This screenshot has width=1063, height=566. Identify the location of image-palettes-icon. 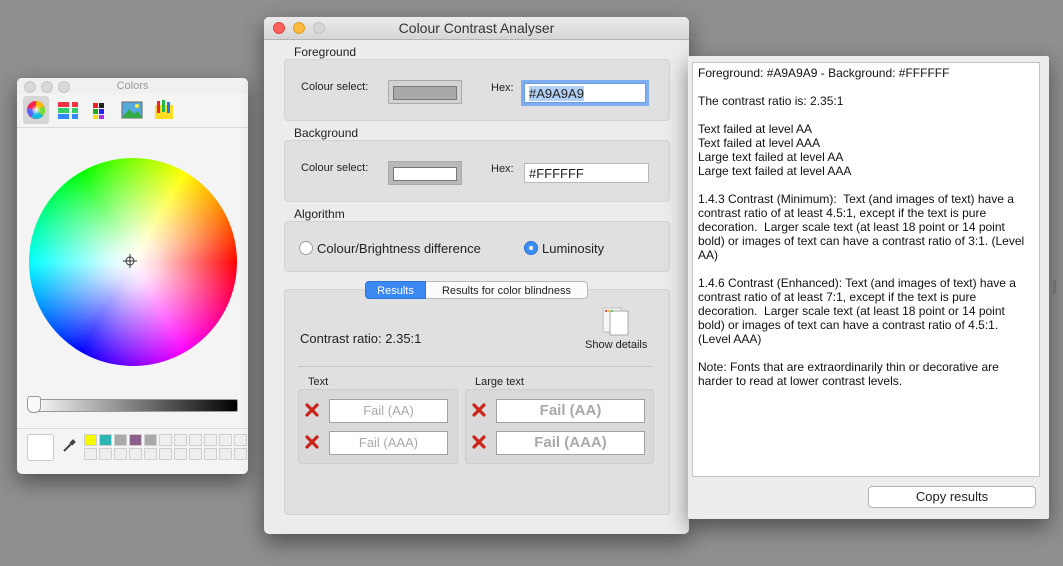
(132, 110).